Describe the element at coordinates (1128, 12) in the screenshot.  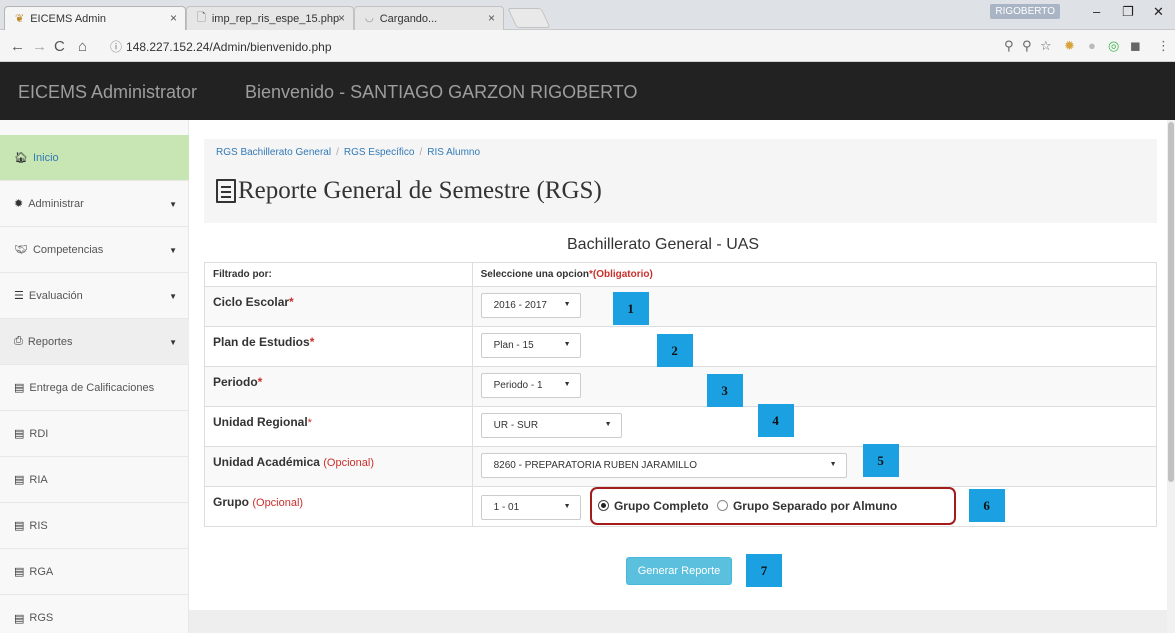
I see `restore-icon: ❐` at that location.